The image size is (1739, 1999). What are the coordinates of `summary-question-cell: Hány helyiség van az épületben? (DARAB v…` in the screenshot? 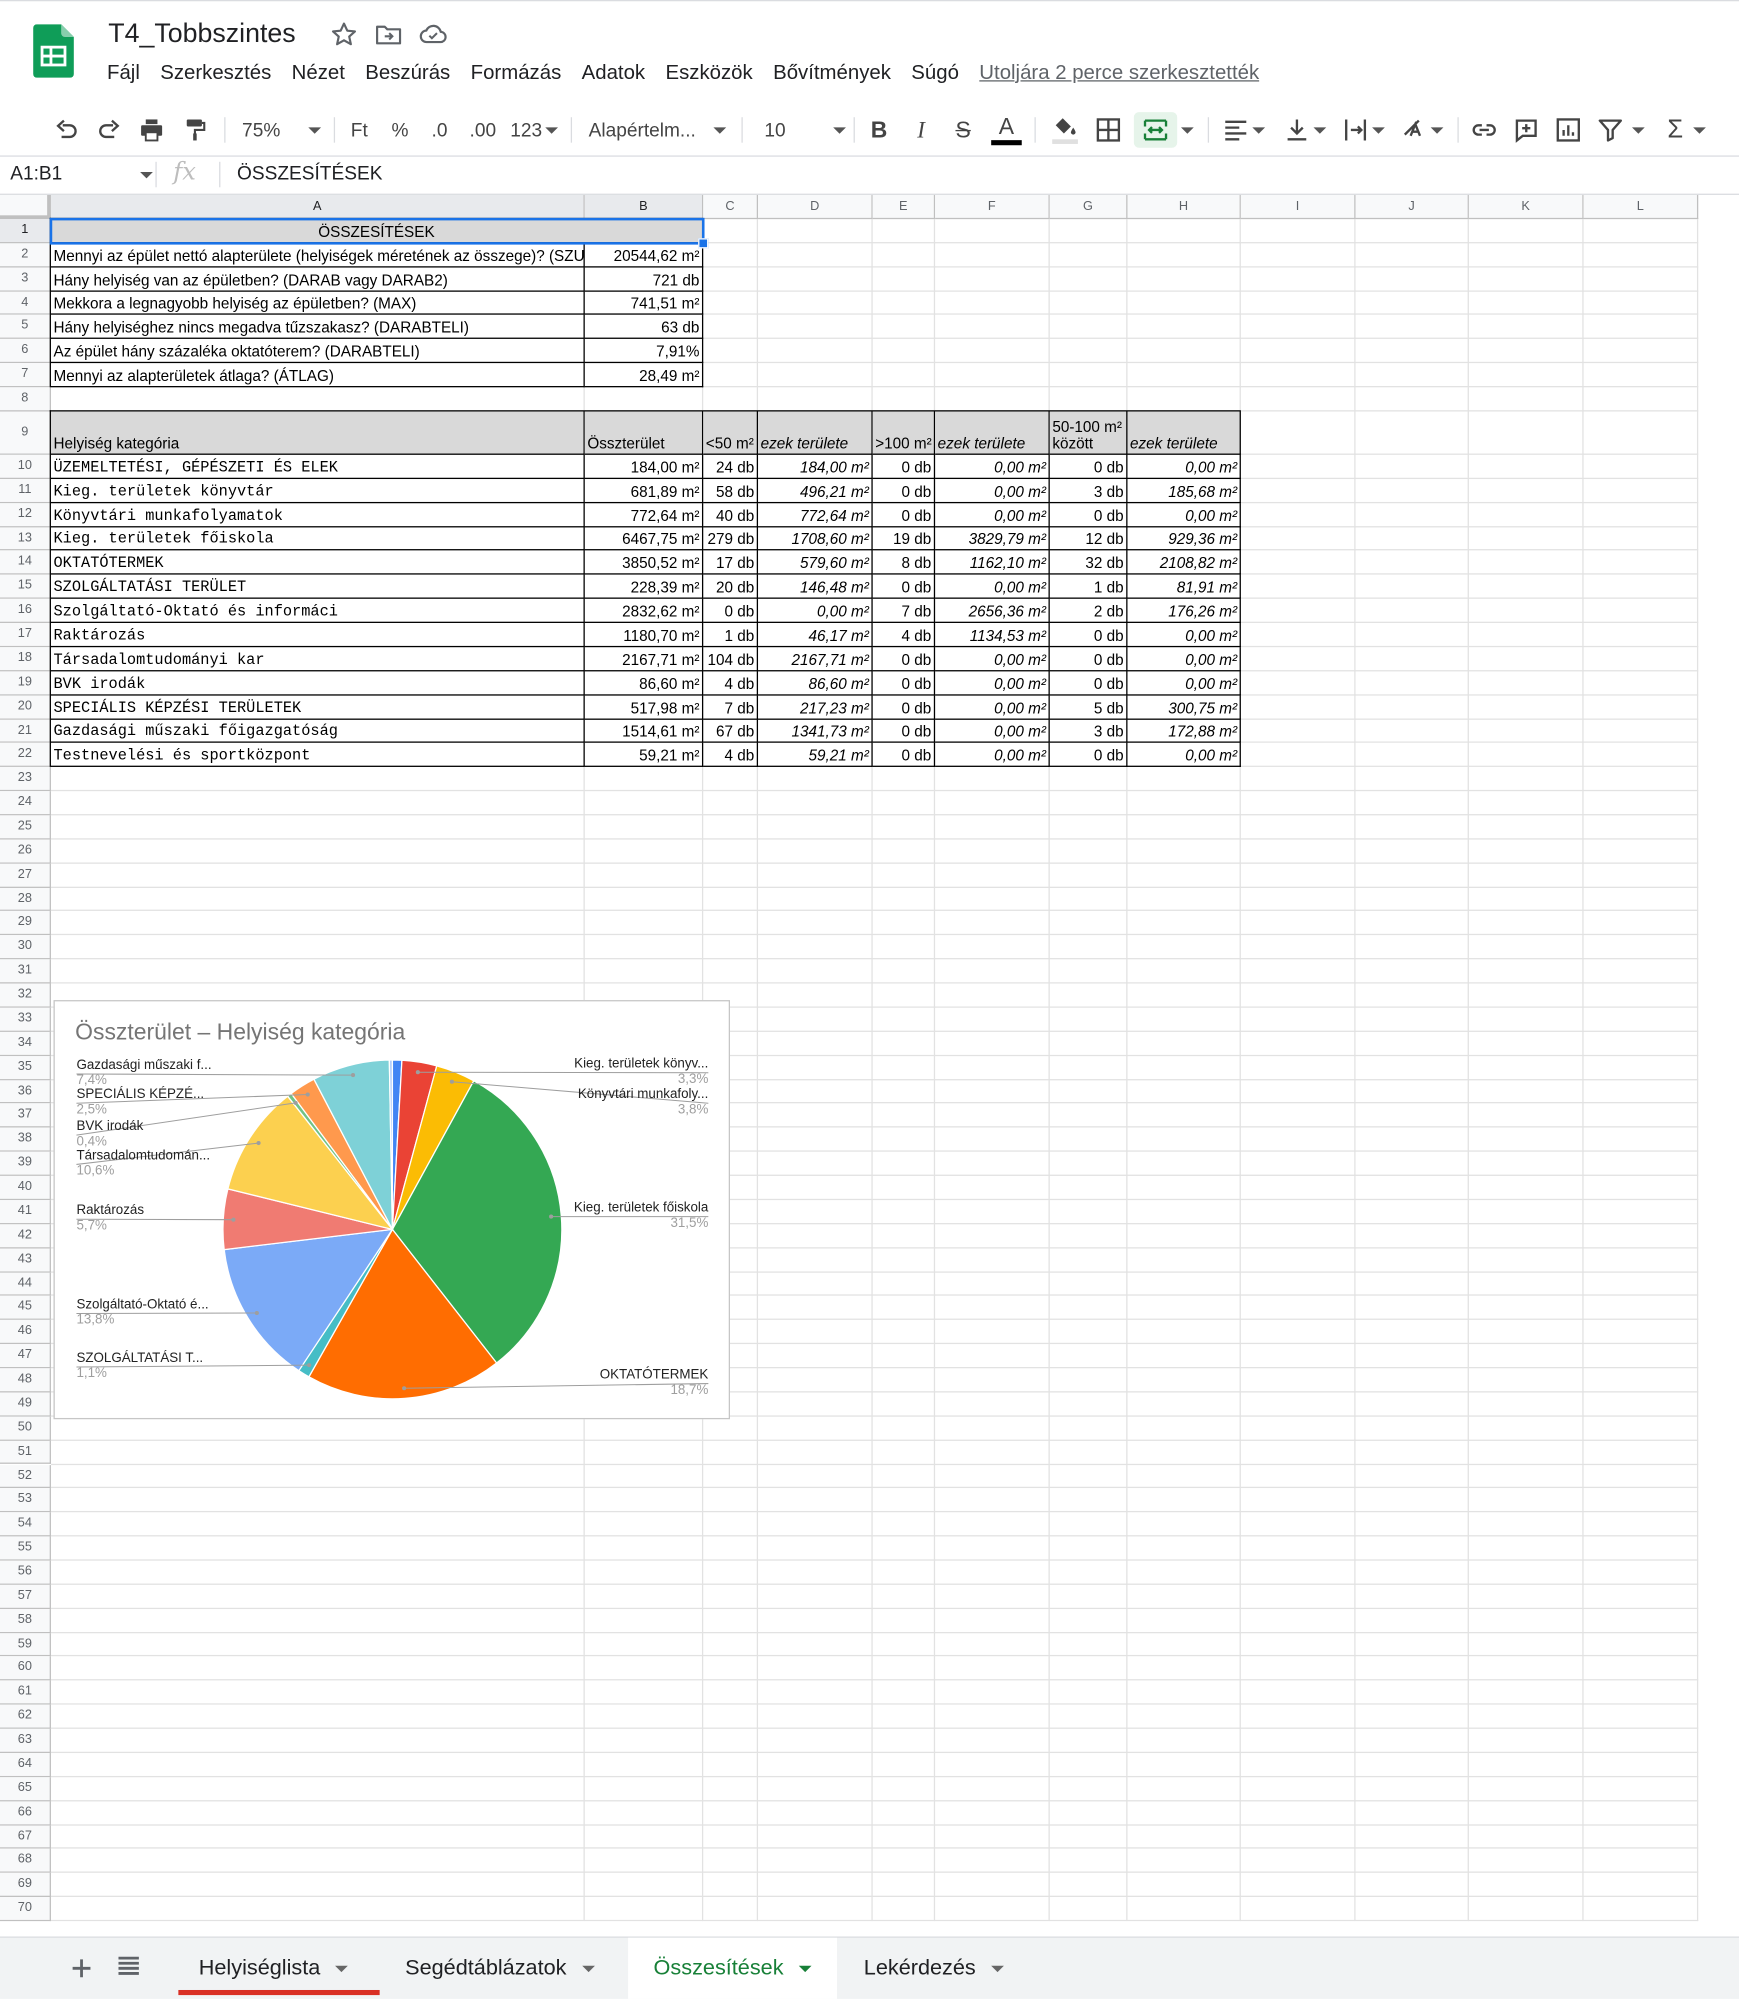 It's located at (318, 279).